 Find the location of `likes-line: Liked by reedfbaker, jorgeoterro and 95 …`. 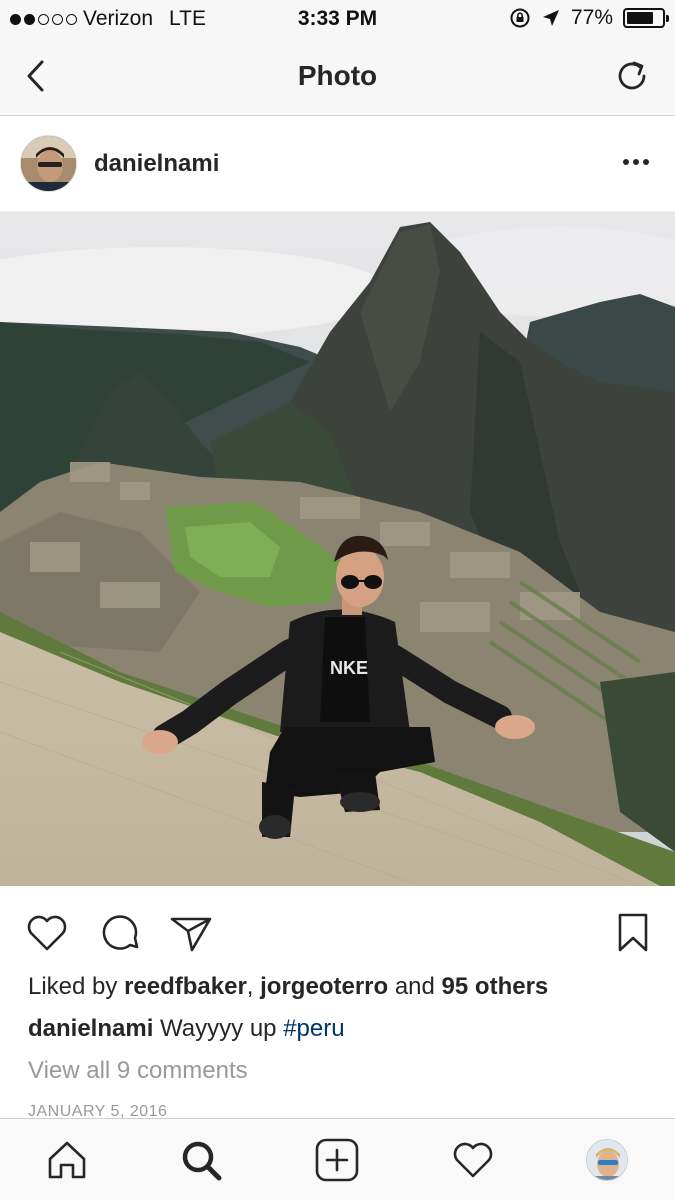

likes-line: Liked by reedfbaker, jorgeoterro and 95 … is located at coordinates (288, 987).